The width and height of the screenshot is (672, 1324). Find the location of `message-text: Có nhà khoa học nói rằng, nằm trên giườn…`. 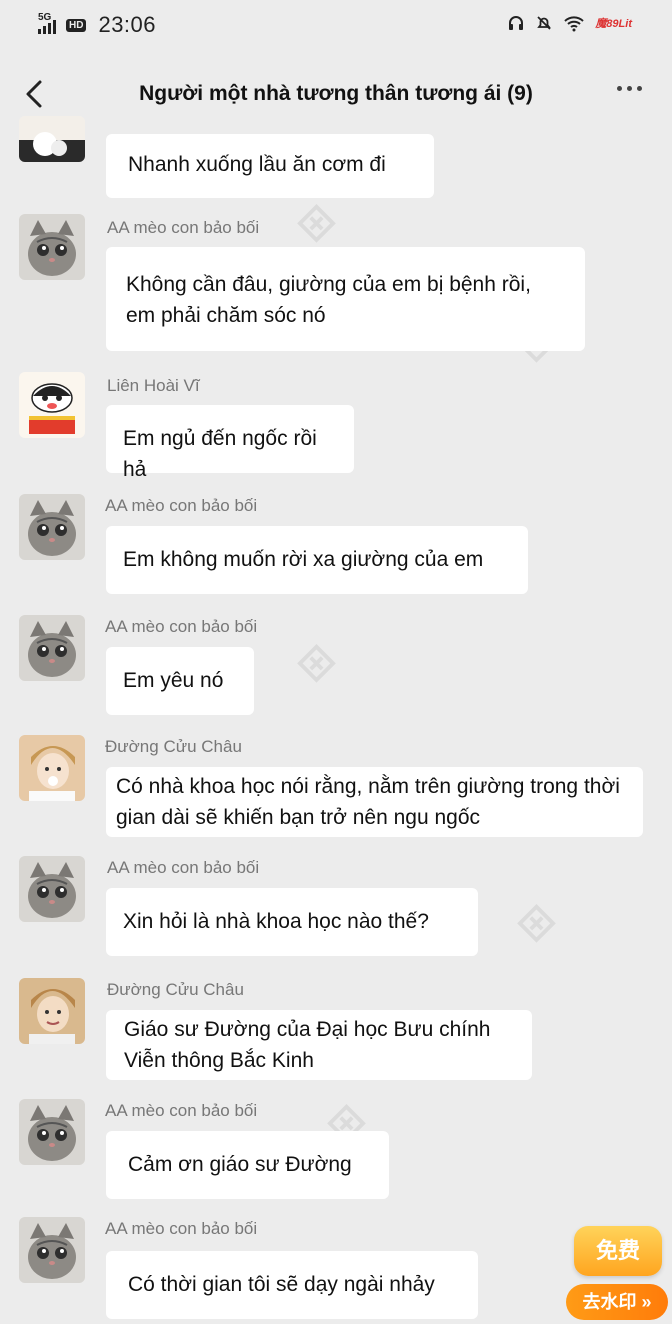

message-text: Có nhà khoa học nói rằng, nằm trên giườn… is located at coordinates (368, 802).